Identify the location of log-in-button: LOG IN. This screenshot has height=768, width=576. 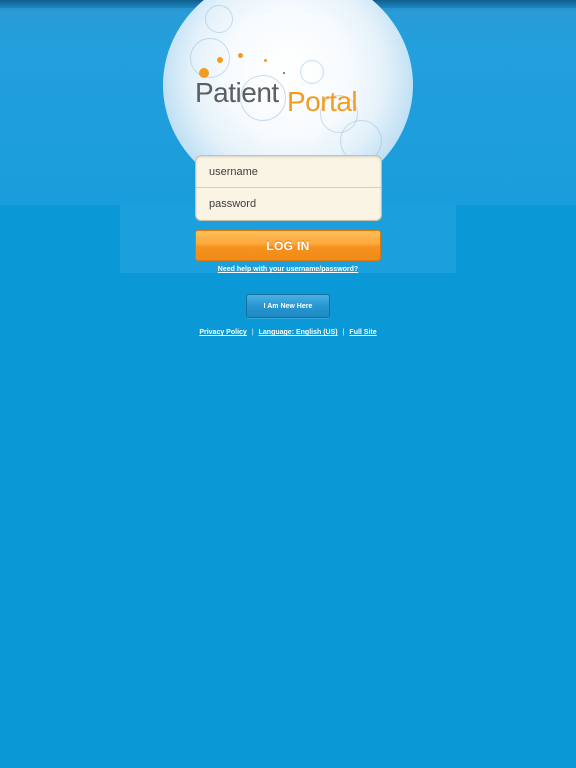
(288, 245).